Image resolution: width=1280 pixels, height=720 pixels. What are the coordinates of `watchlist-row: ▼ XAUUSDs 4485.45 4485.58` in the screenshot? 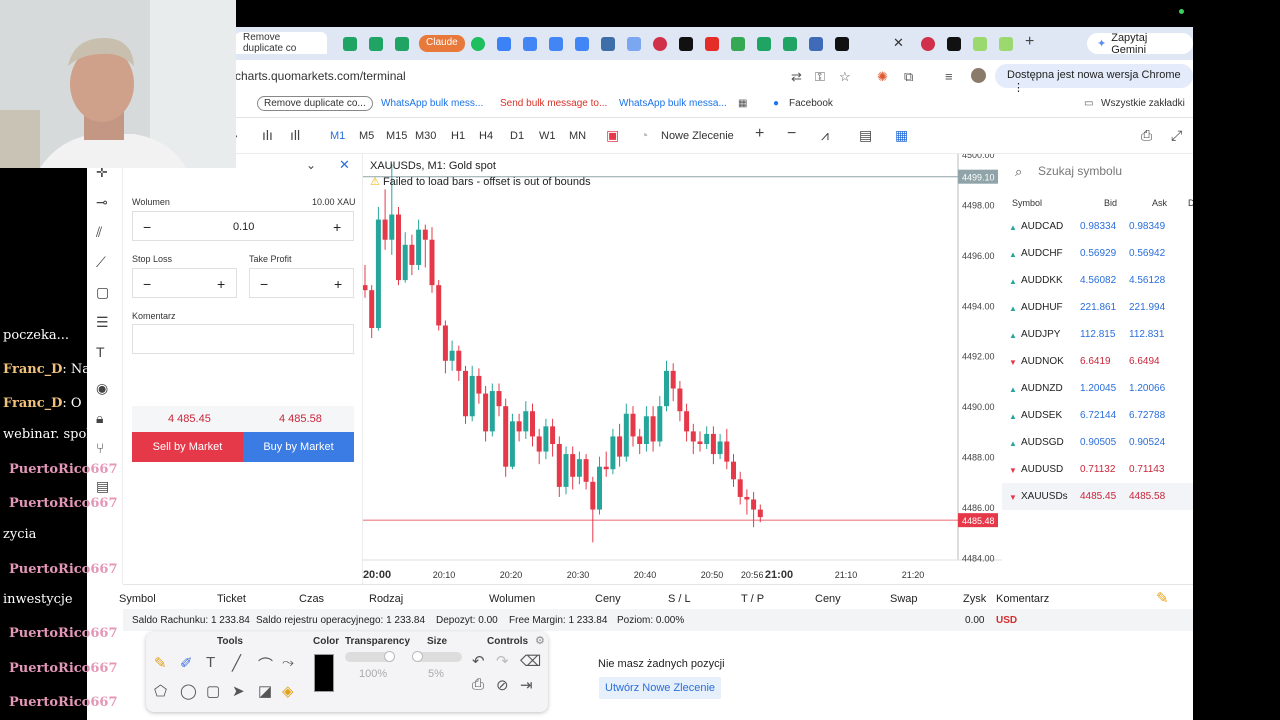 It's located at (1097, 496).